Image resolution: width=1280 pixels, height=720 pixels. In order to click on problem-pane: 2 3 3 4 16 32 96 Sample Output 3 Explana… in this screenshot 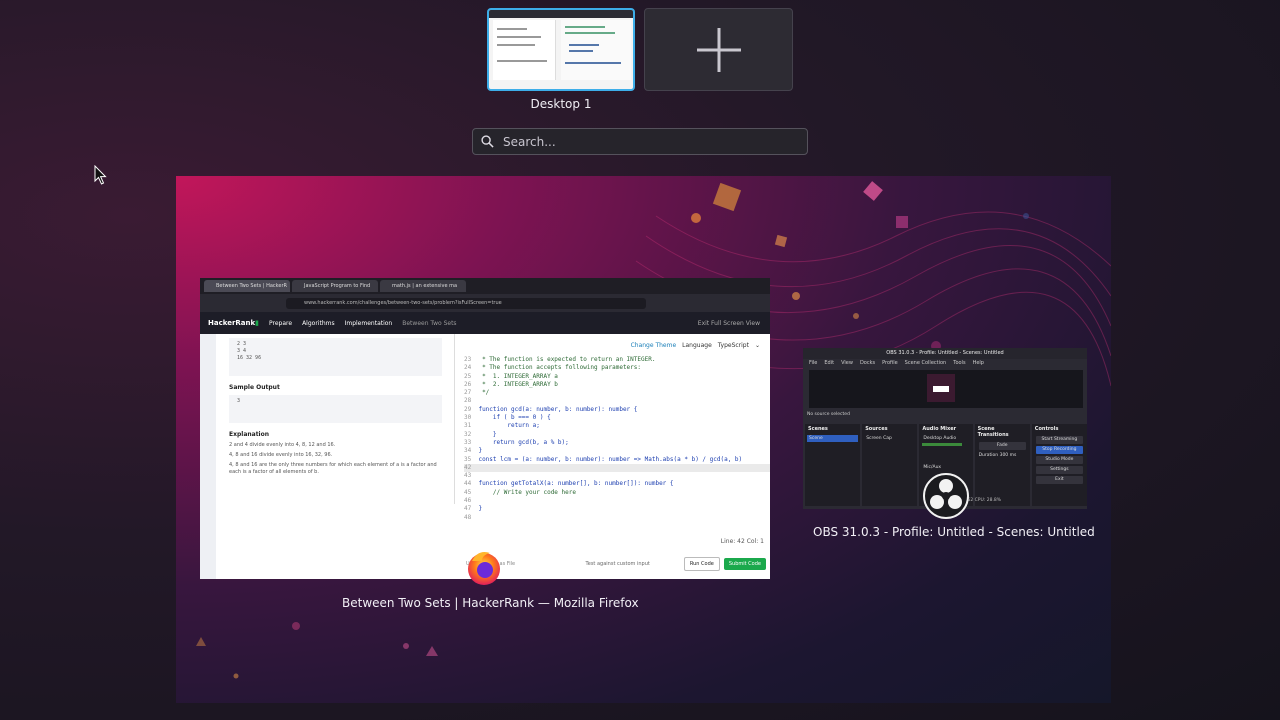, I will do `click(336, 419)`.